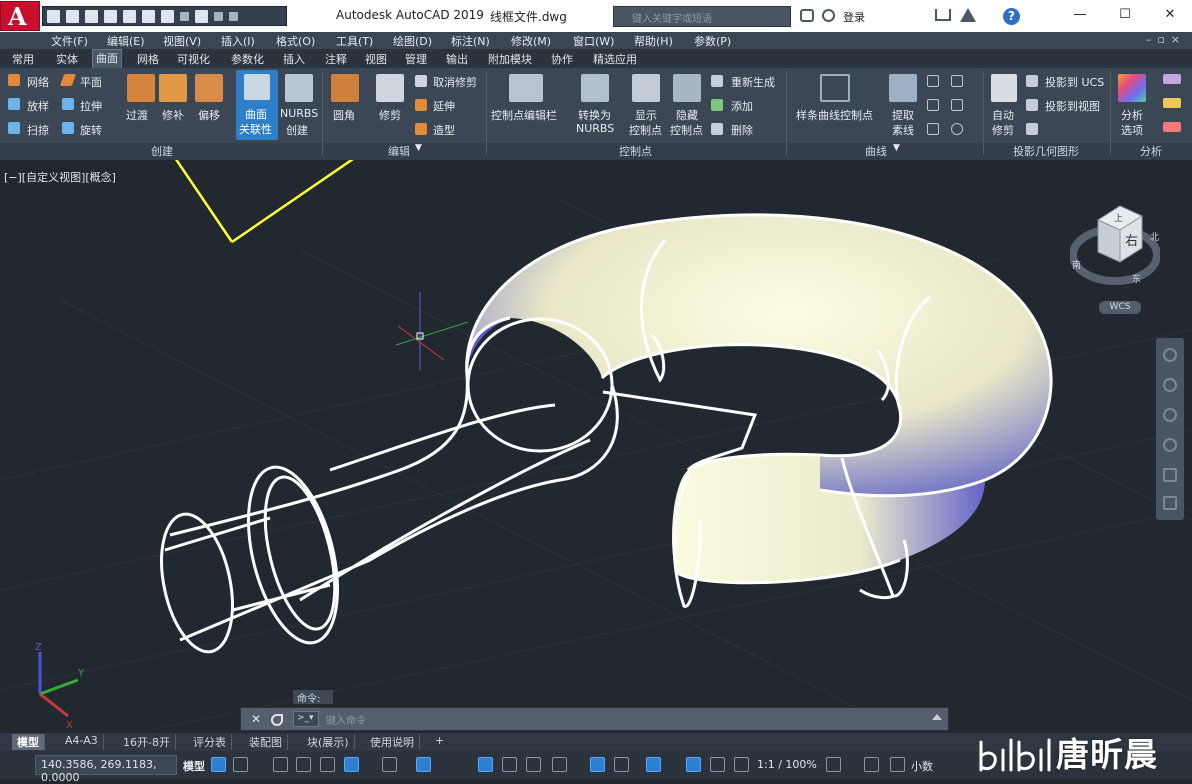 The width and height of the screenshot is (1192, 784). Describe the element at coordinates (295, 41) in the screenshot. I see `menu-format: 格式(O)` at that location.